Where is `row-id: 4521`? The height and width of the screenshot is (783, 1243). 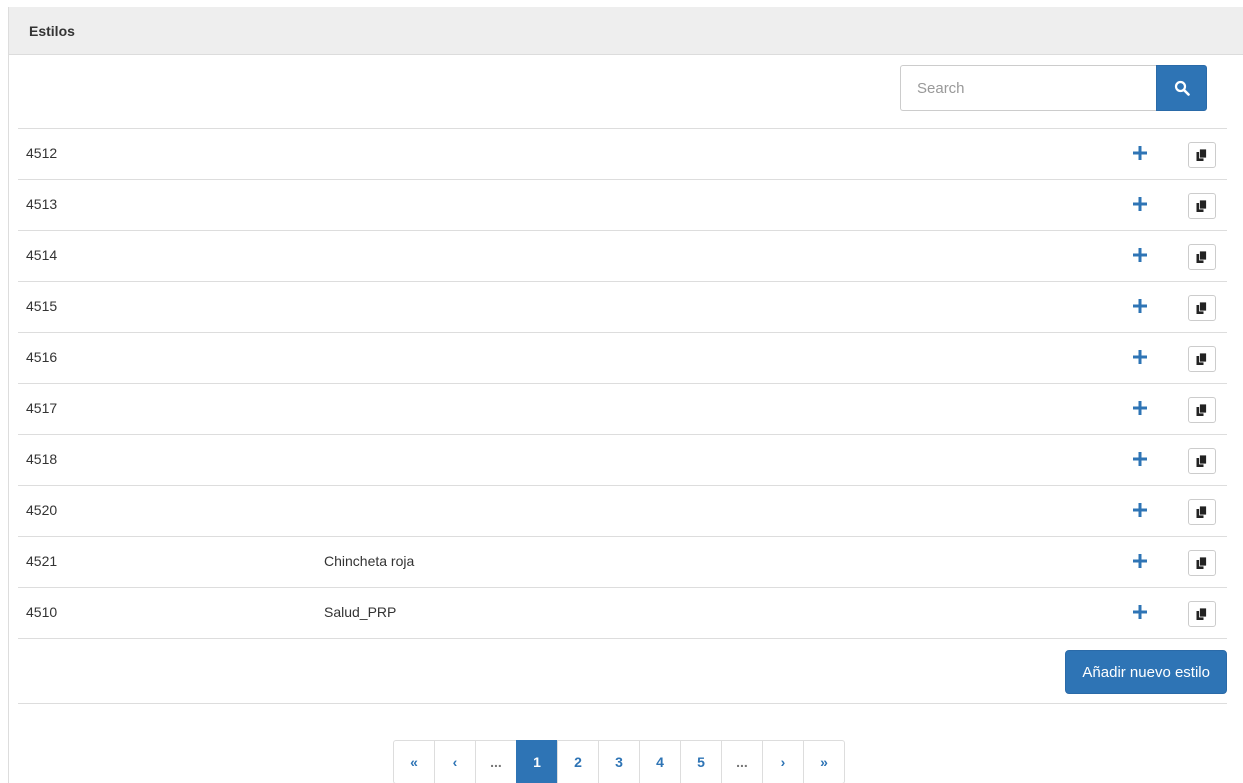
row-id: 4521 is located at coordinates (42, 561).